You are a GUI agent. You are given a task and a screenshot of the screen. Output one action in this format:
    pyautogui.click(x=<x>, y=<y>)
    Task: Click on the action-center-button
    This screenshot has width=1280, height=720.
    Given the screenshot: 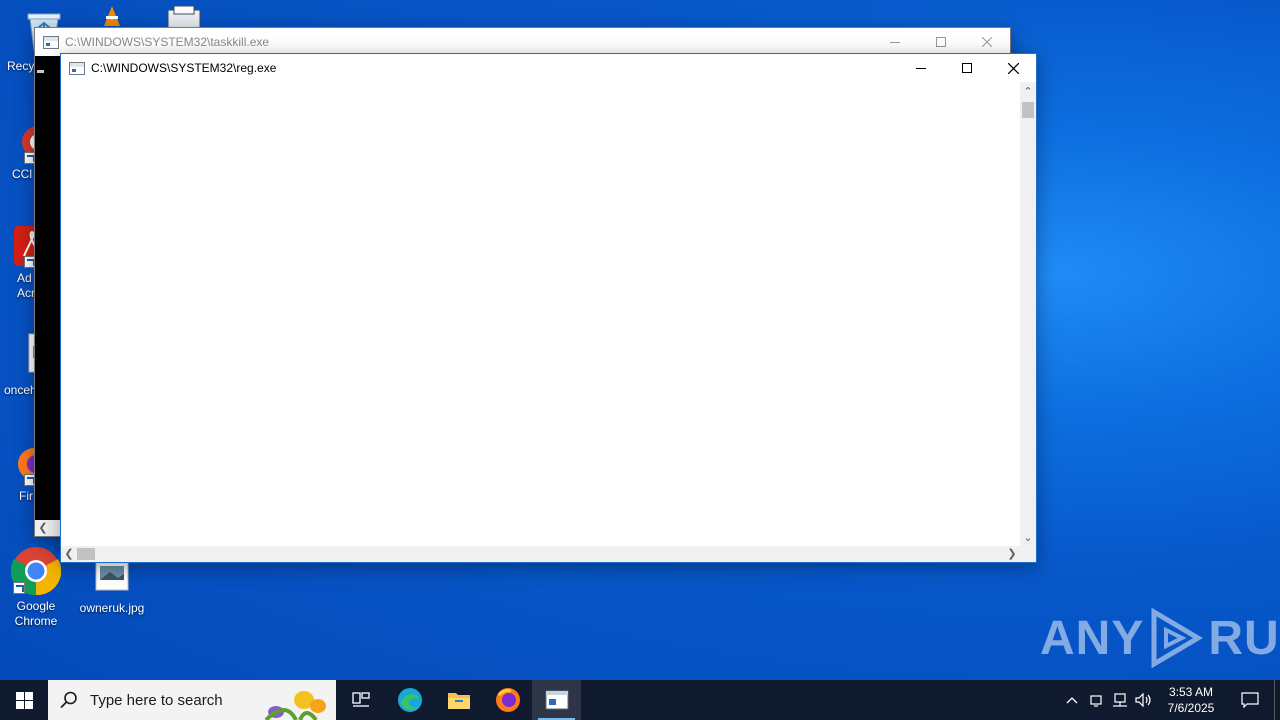 What is the action you would take?
    pyautogui.click(x=1250, y=700)
    